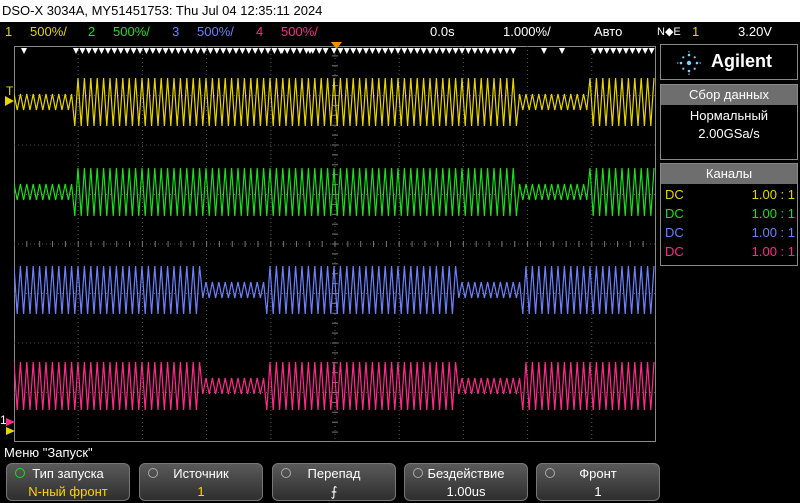  What do you see at coordinates (730, 194) in the screenshot?
I see `channel-row-1: DC 1.00 : 1` at bounding box center [730, 194].